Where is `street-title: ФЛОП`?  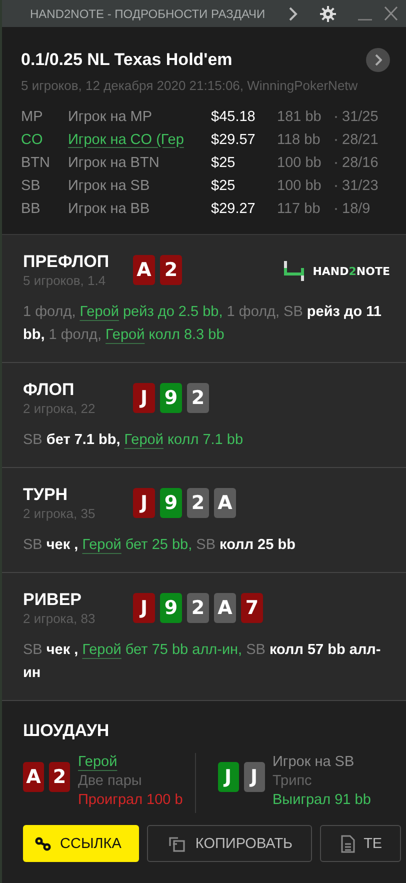 street-title: ФЛОП is located at coordinates (49, 390).